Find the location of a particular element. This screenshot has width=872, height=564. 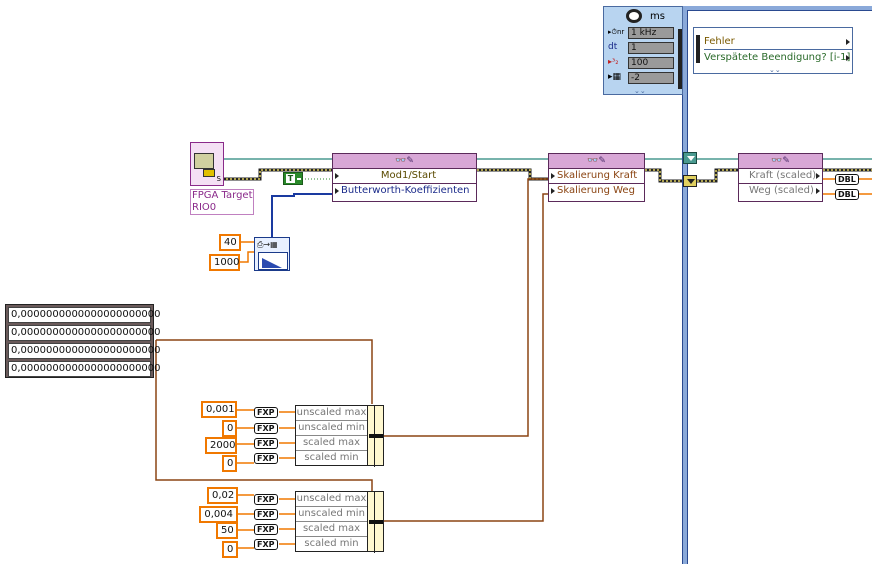

bundle2-scaled-max-const: 50 is located at coordinates (227, 530).